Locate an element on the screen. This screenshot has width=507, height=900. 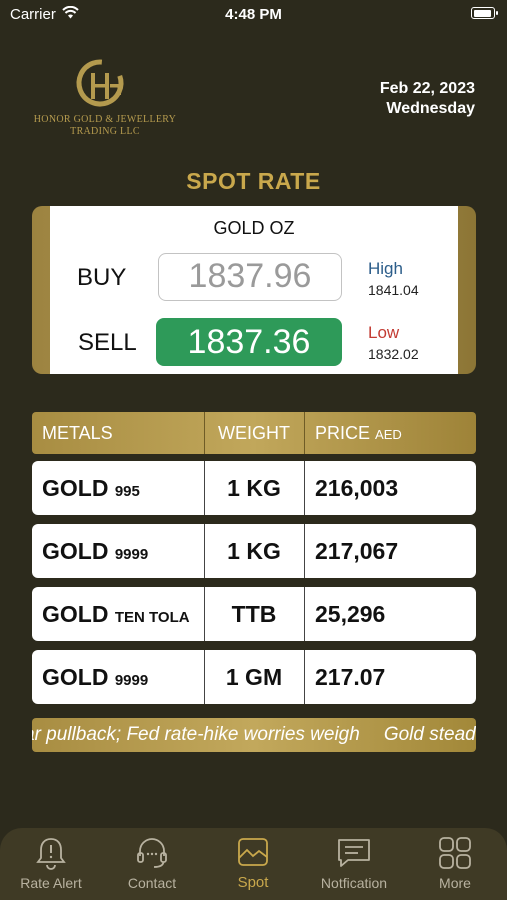
date-day: Feb 22, 2023 is located at coordinates (427, 88).